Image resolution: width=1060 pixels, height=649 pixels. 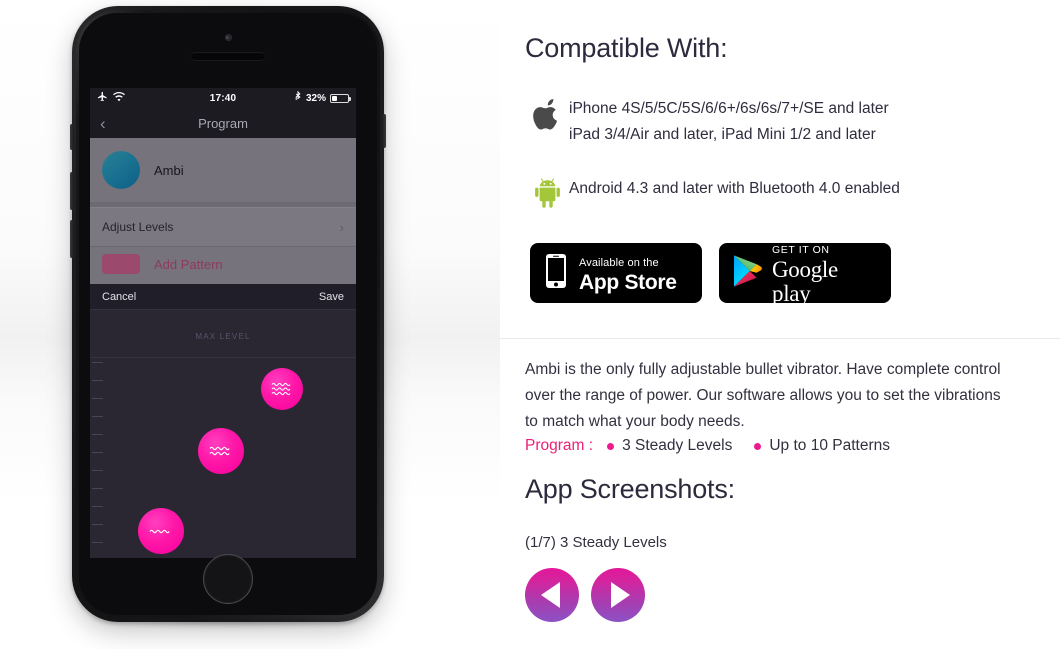 What do you see at coordinates (780, 338) in the screenshot?
I see `section-divider` at bounding box center [780, 338].